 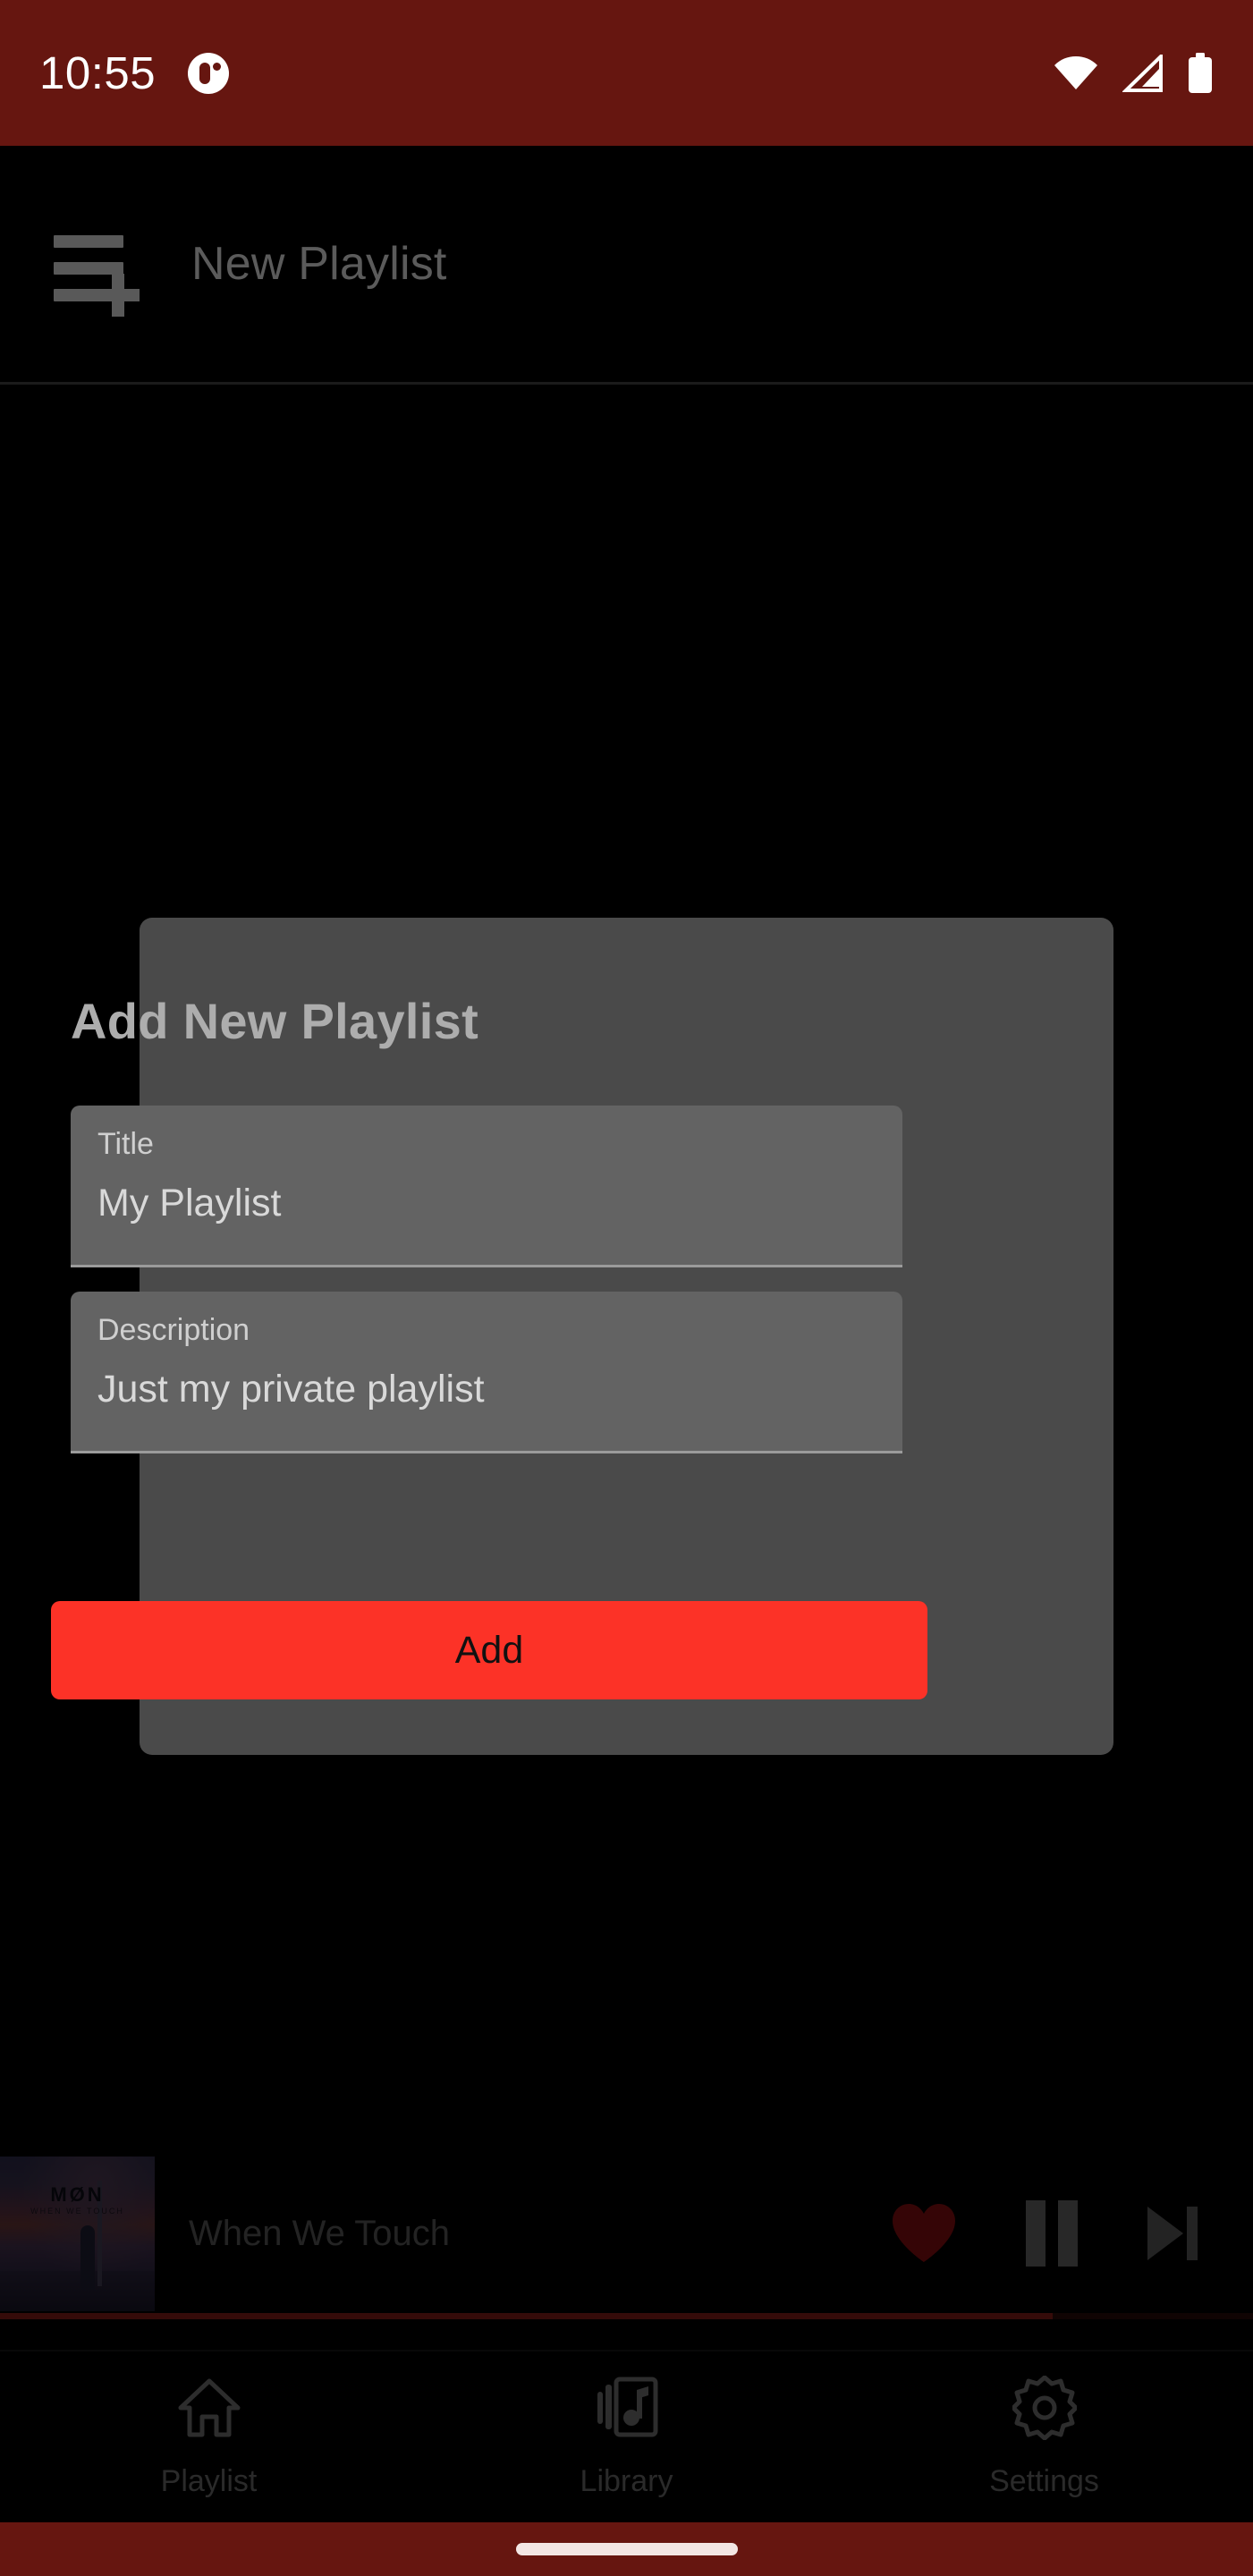 I want to click on wifi-icon, so click(x=1075, y=72).